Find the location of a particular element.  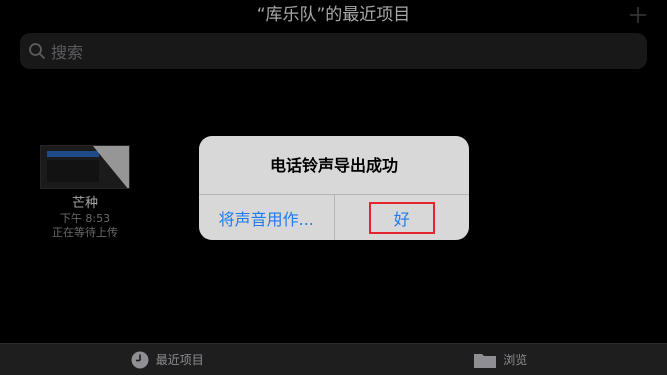

tab-recent: 最近项目 is located at coordinates (167, 359).